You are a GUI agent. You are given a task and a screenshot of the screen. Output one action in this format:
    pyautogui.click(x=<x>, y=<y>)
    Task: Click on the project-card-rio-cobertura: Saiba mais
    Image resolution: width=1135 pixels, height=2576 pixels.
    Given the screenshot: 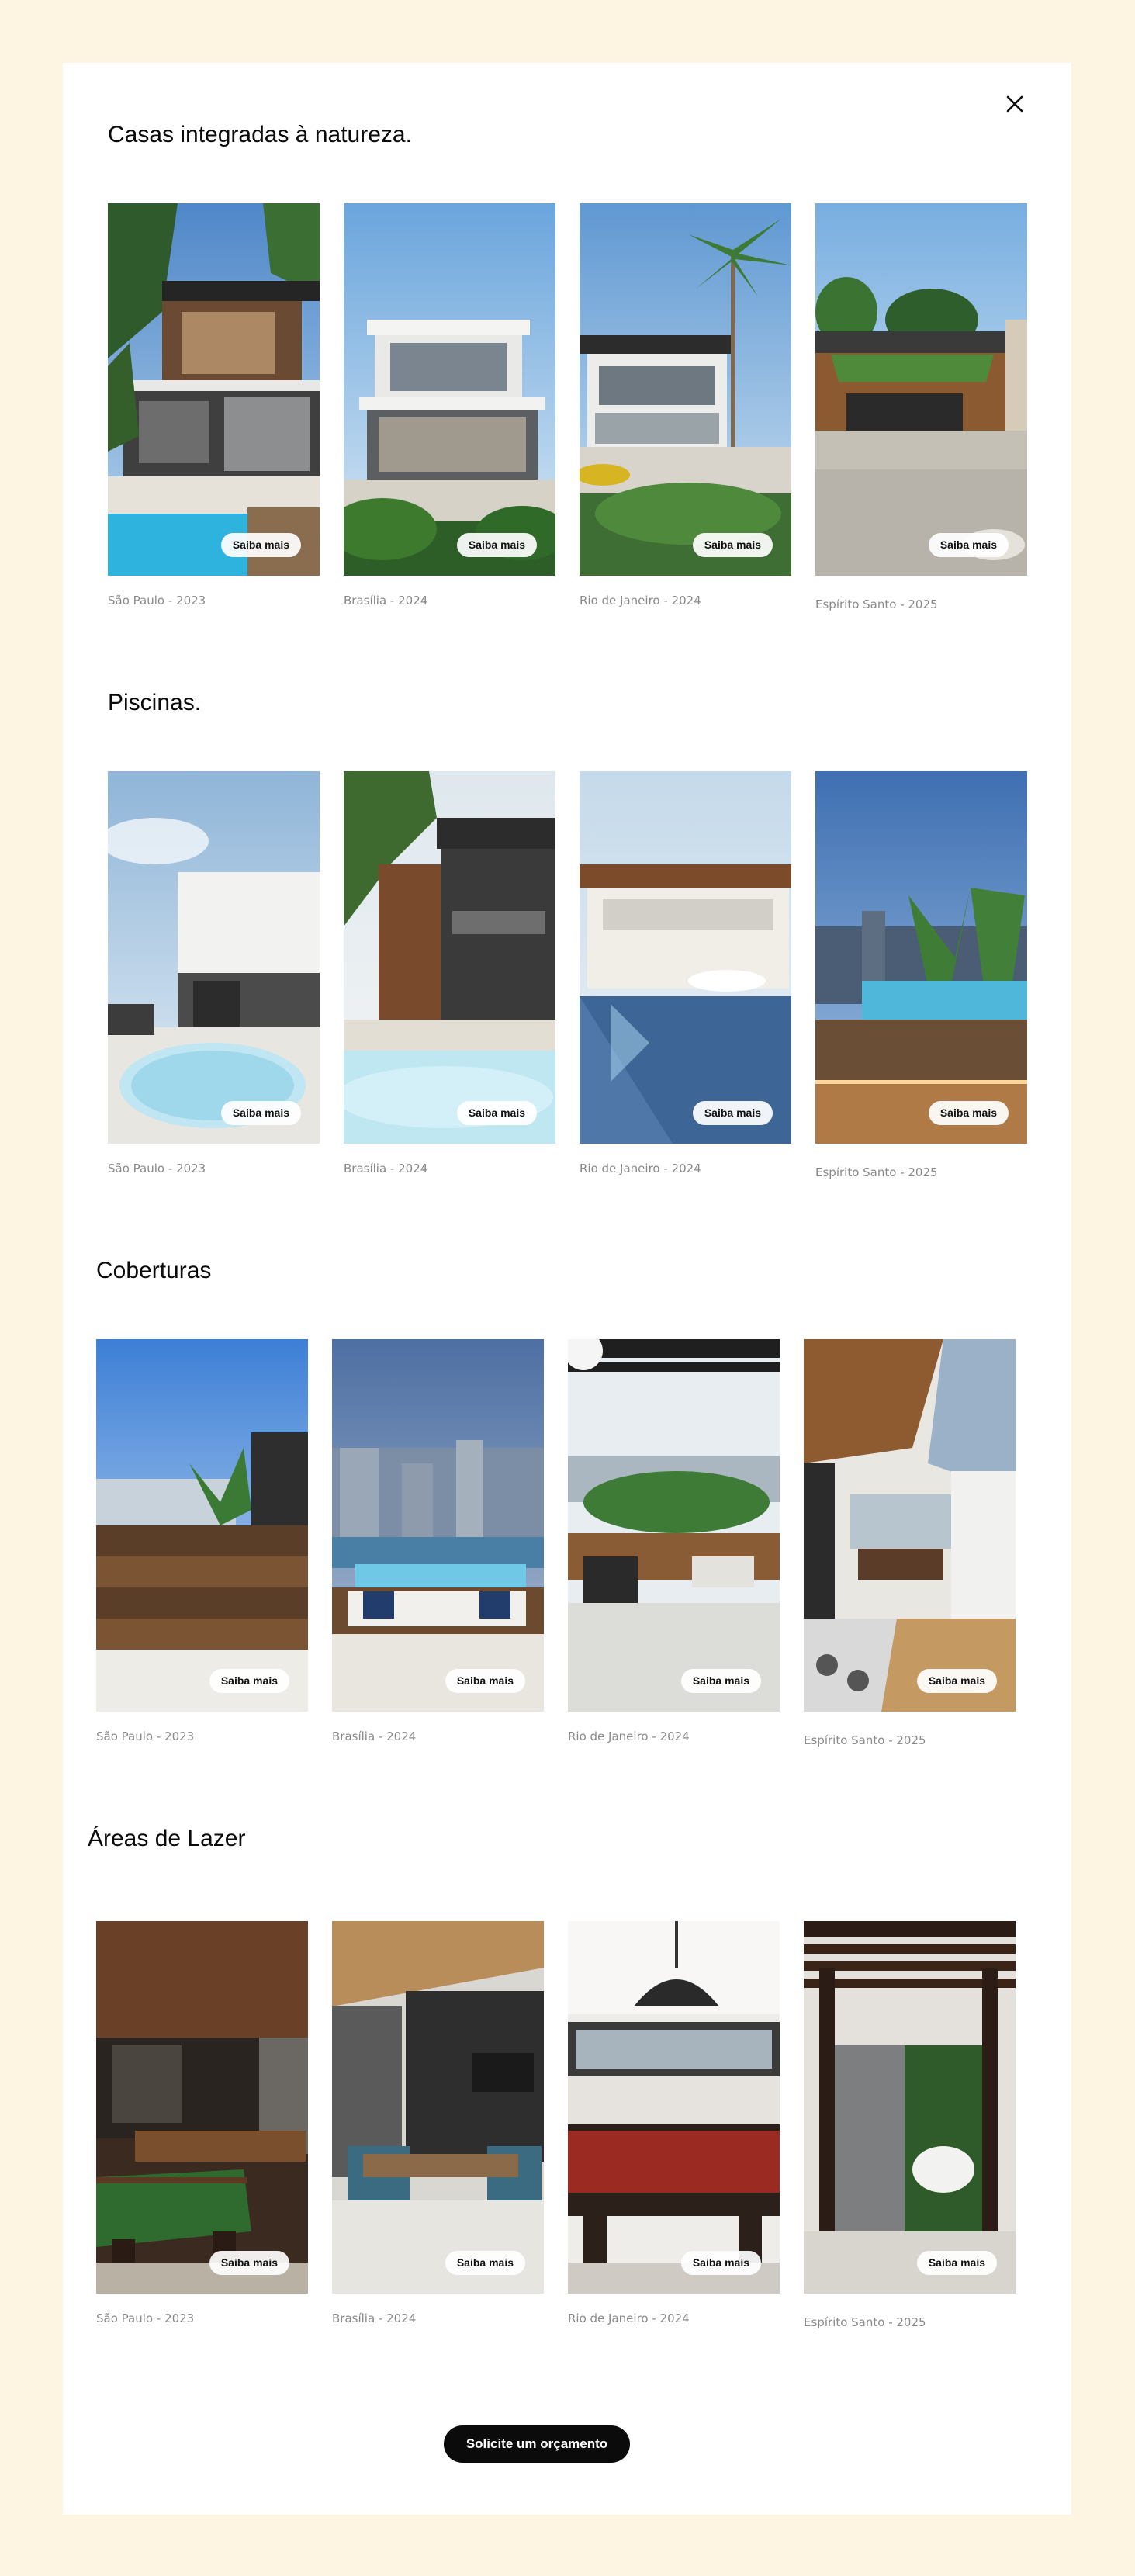 What is the action you would take?
    pyautogui.click(x=674, y=1525)
    